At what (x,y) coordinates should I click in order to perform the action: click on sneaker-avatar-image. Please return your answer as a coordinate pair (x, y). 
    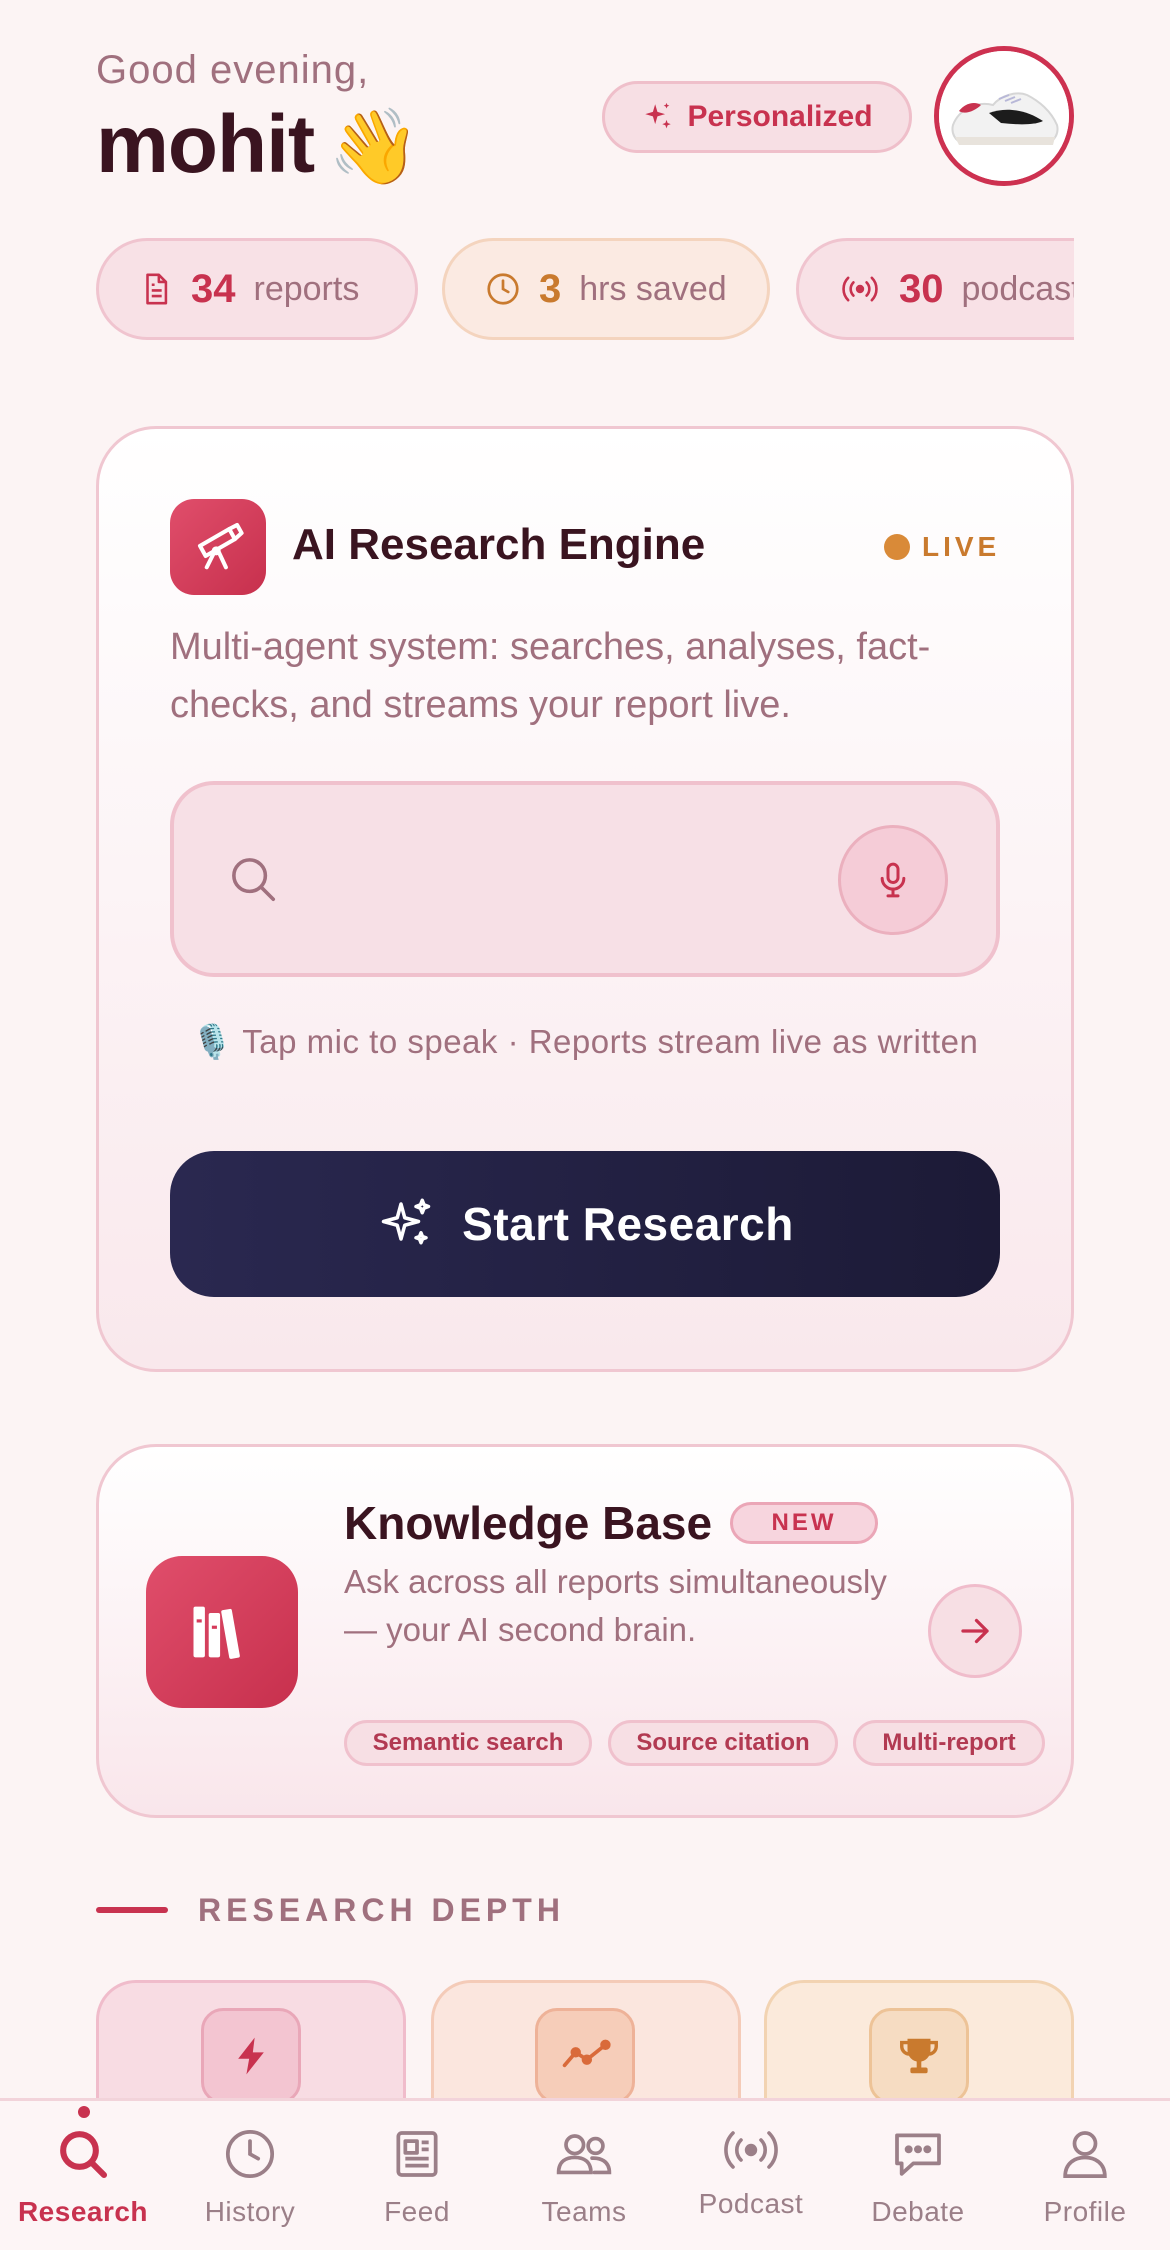
    Looking at the image, I should click on (1004, 116).